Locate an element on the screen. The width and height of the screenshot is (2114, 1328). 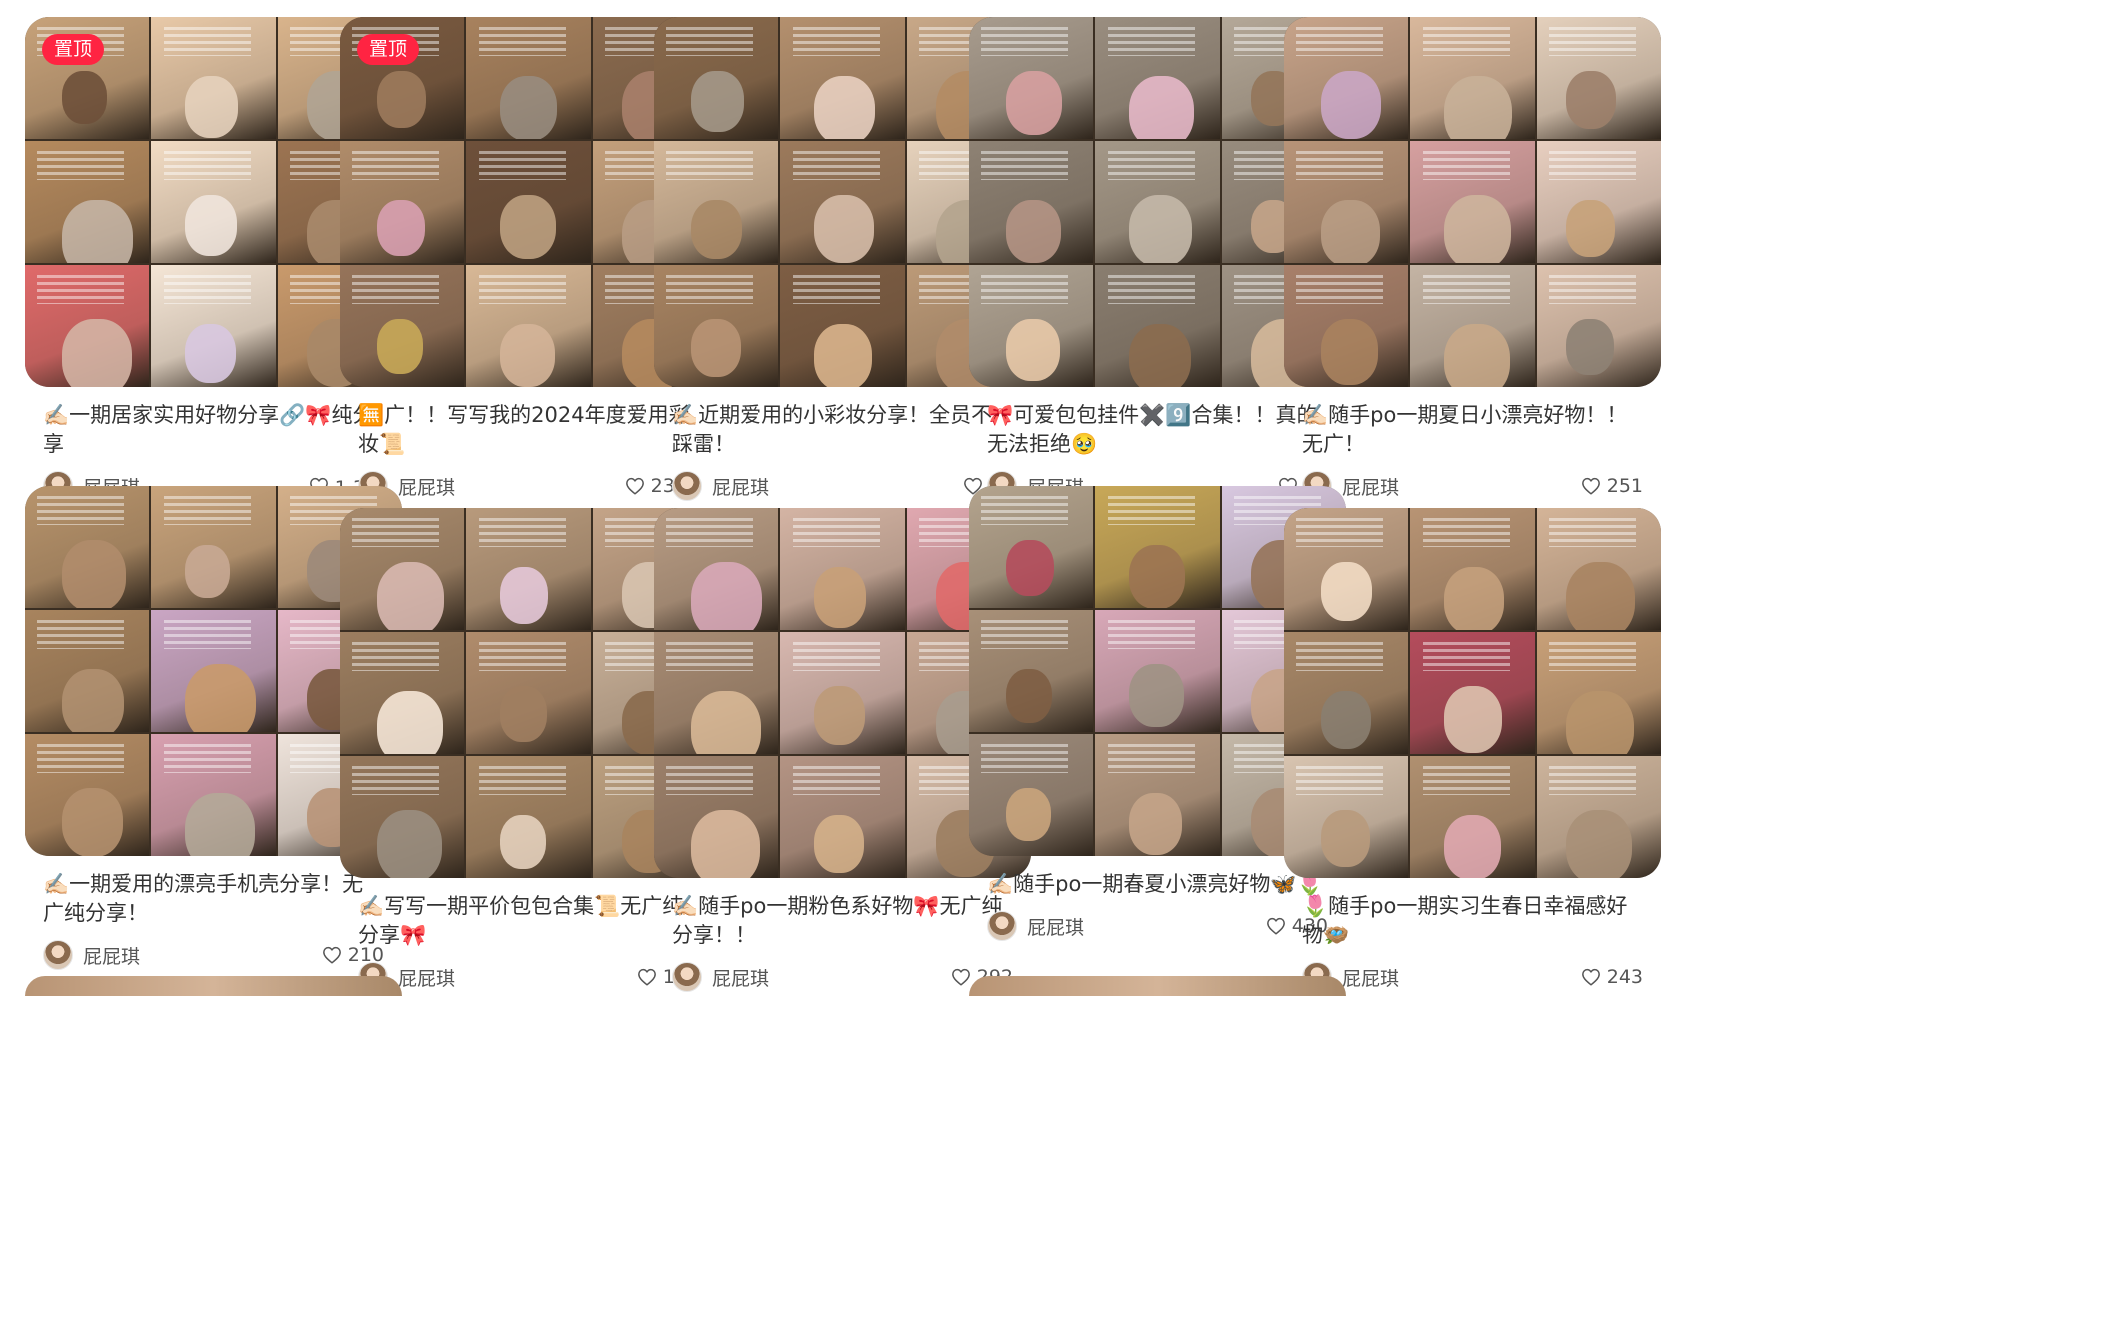
note-footer: 屁屁琪 251 is located at coordinates (1472, 486).